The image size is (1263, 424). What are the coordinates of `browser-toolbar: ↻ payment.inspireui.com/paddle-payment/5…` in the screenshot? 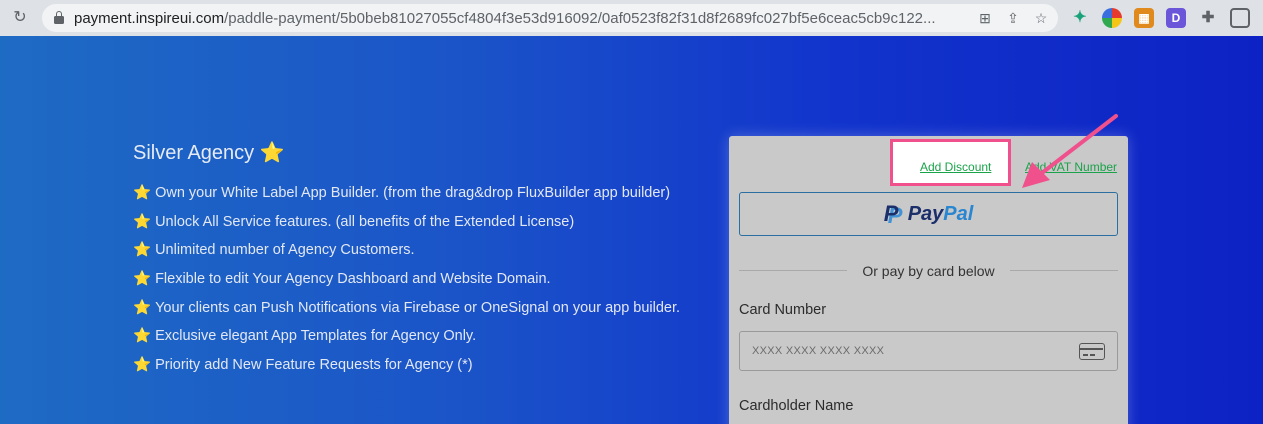 It's located at (631, 18).